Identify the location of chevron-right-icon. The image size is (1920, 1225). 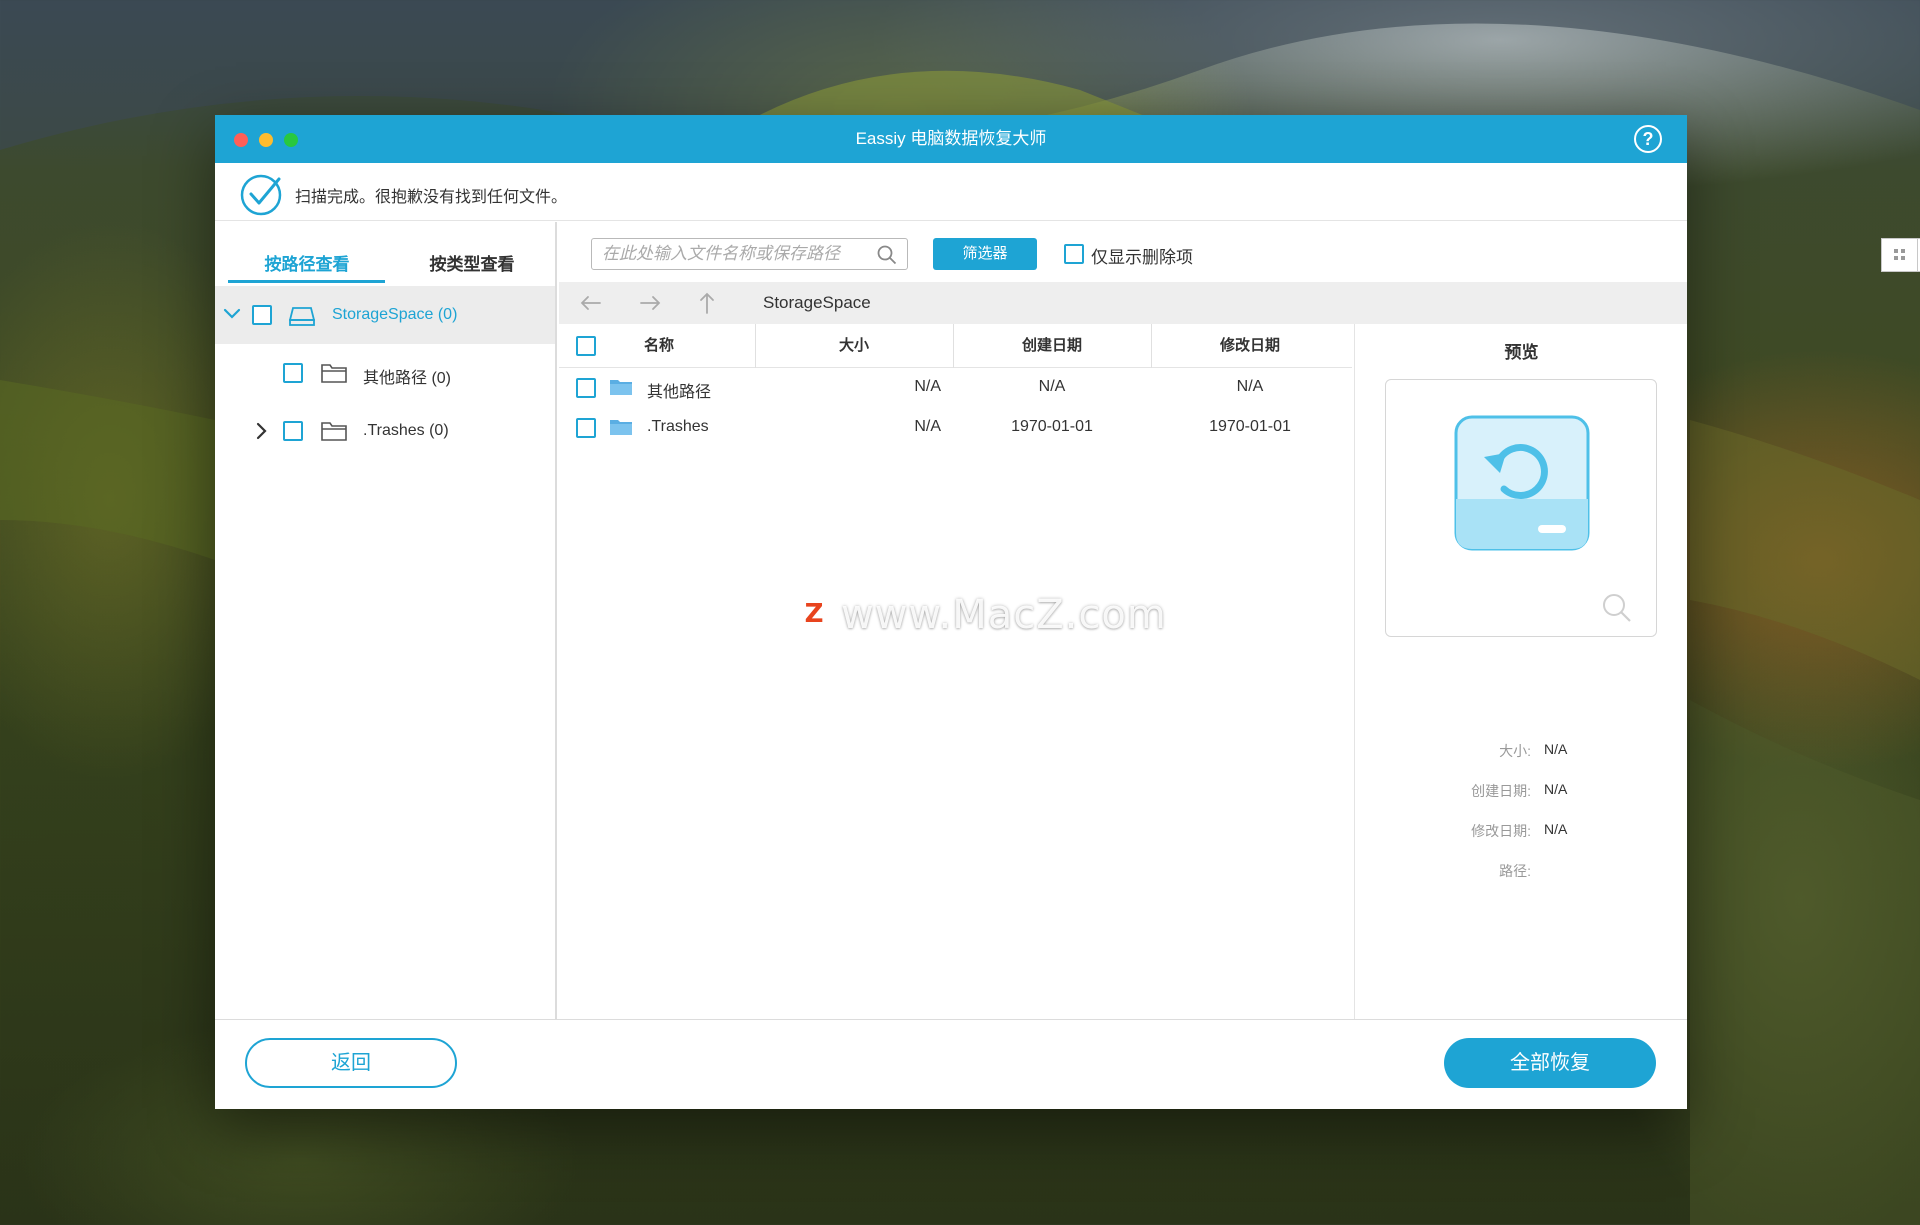
(262, 431).